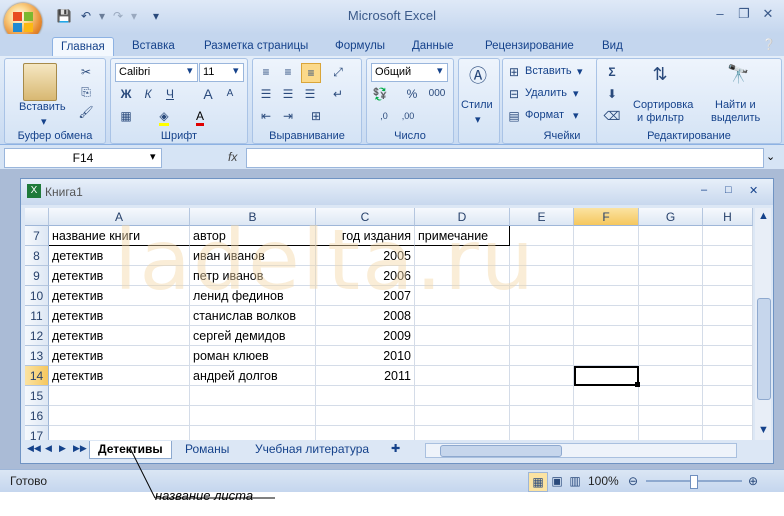 The image size is (784, 516). What do you see at coordinates (548, 71) in the screenshot?
I see `insert-cells-button: Вставить` at bounding box center [548, 71].